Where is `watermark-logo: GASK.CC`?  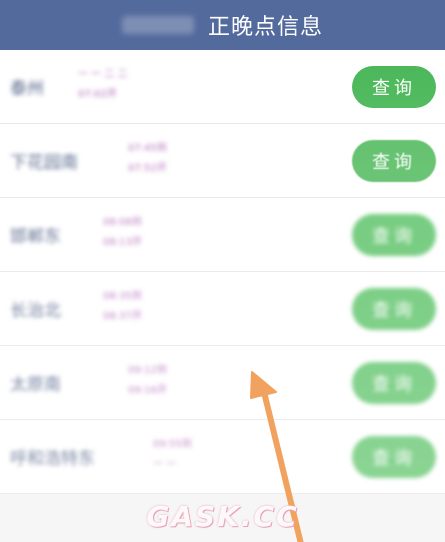 watermark-logo: GASK.CC is located at coordinates (222, 516).